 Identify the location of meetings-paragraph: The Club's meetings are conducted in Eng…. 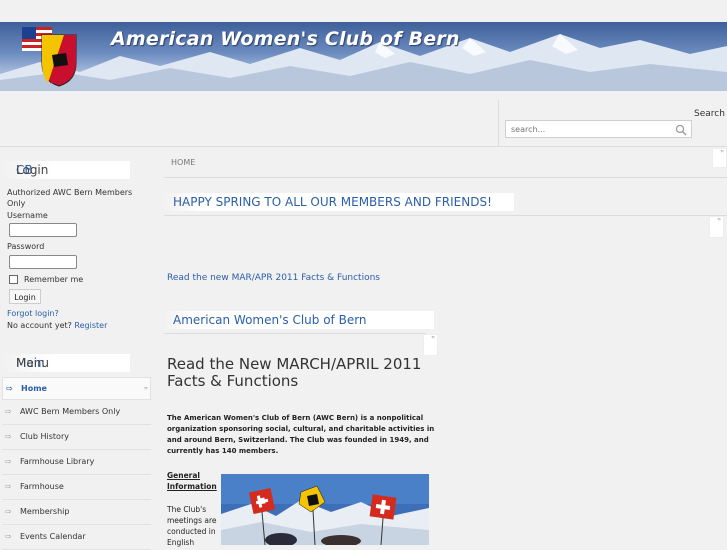
(192, 526).